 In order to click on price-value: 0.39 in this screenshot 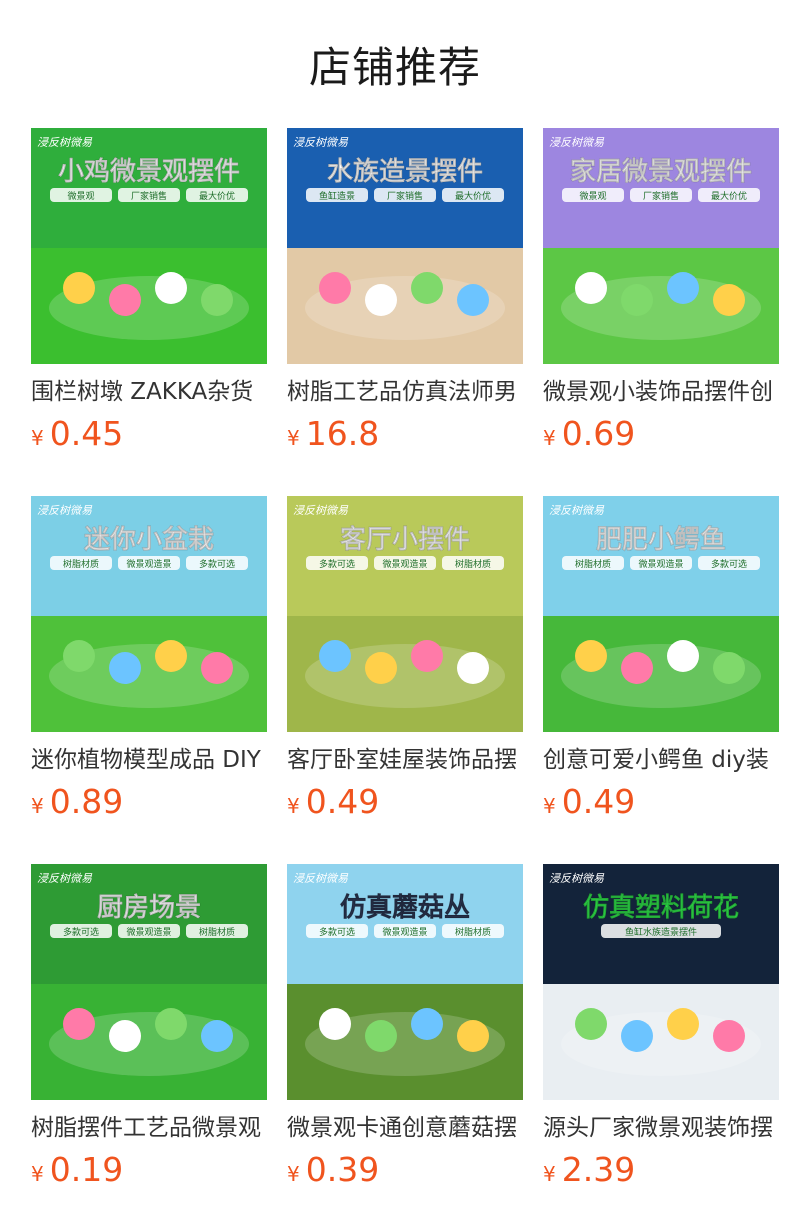, I will do `click(342, 1169)`.